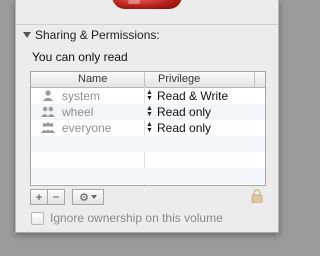  What do you see at coordinates (67, 197) in the screenshot?
I see `table-button-bar: + − ⚙` at bounding box center [67, 197].